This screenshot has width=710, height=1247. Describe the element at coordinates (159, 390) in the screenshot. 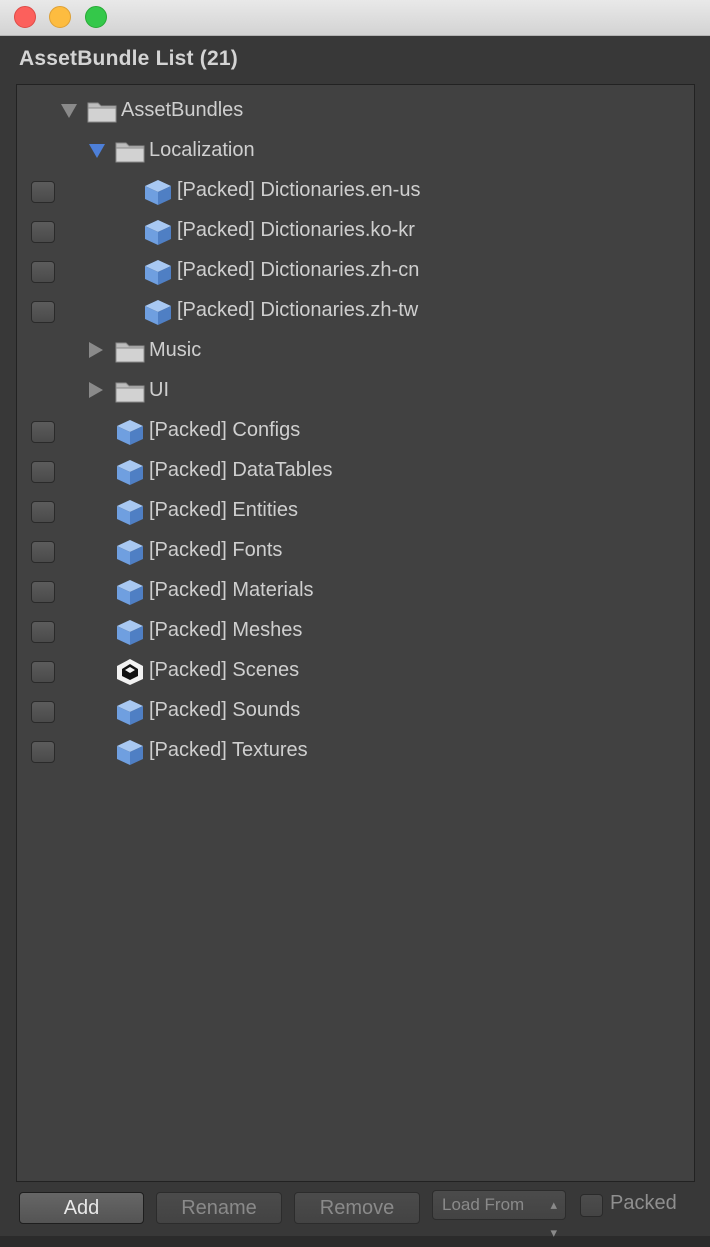

I see `tree-item-label: UI` at that location.